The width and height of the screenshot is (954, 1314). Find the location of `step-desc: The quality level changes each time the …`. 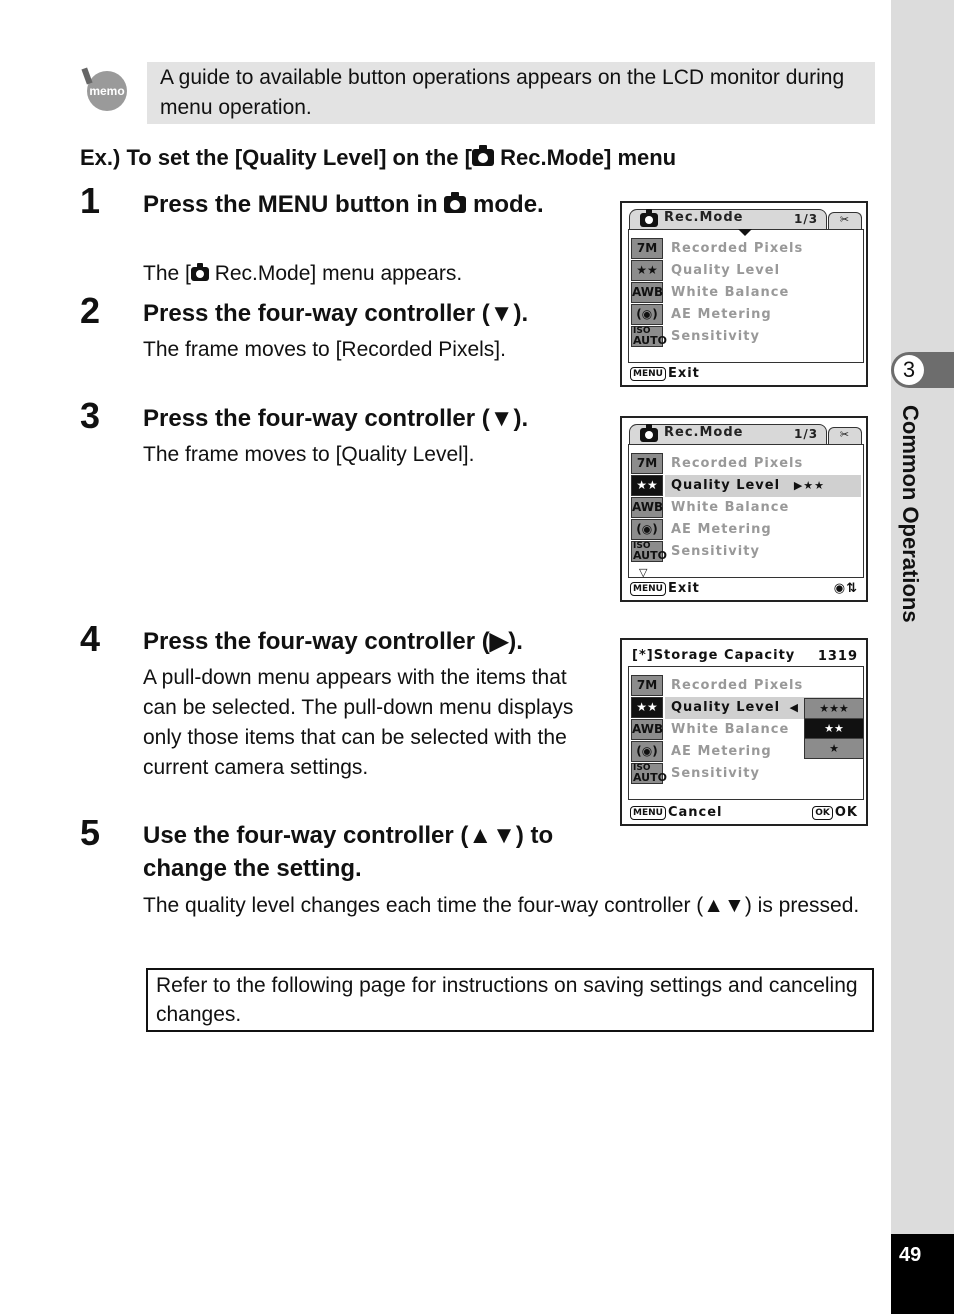

step-desc: The quality level changes each time the … is located at coordinates (501, 905).